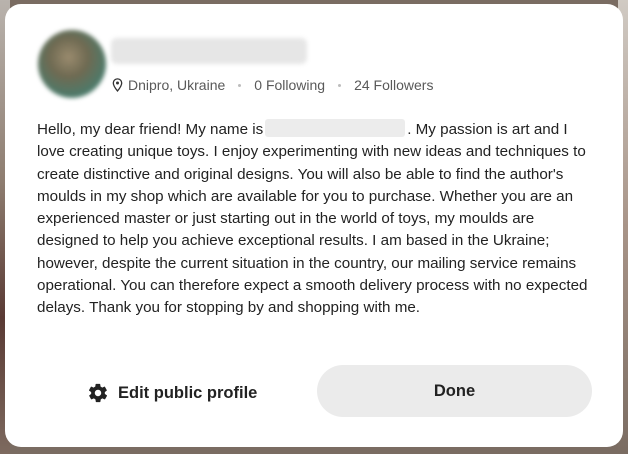 This screenshot has height=454, width=628. What do you see at coordinates (335, 128) in the screenshot?
I see `bio-name-redacted` at bounding box center [335, 128].